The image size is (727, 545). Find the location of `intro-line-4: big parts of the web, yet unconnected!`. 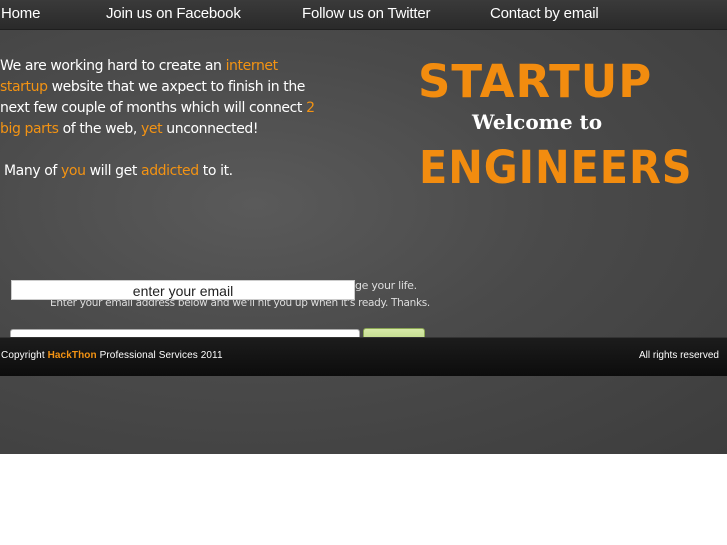

intro-line-4: big parts of the web, yet unconnected! is located at coordinates (129, 129).